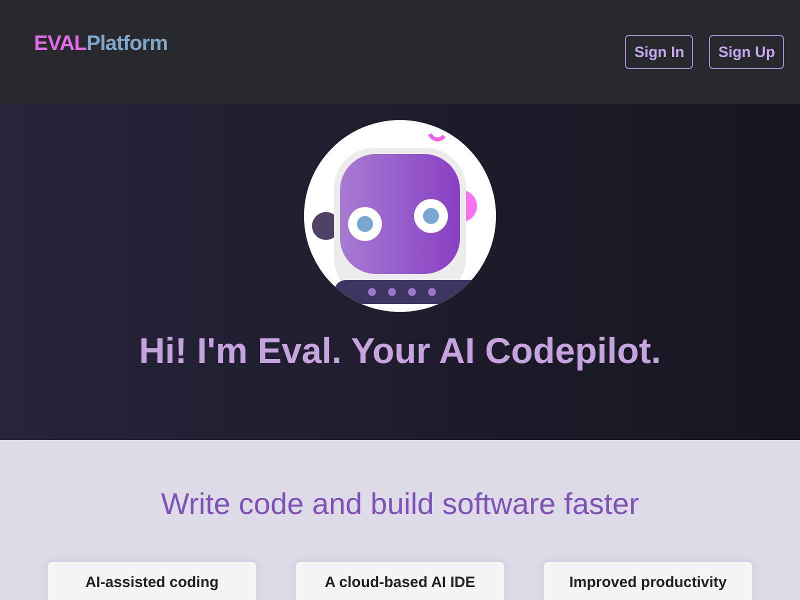  I want to click on section-title: Write code and build software faster, so click(400, 505).